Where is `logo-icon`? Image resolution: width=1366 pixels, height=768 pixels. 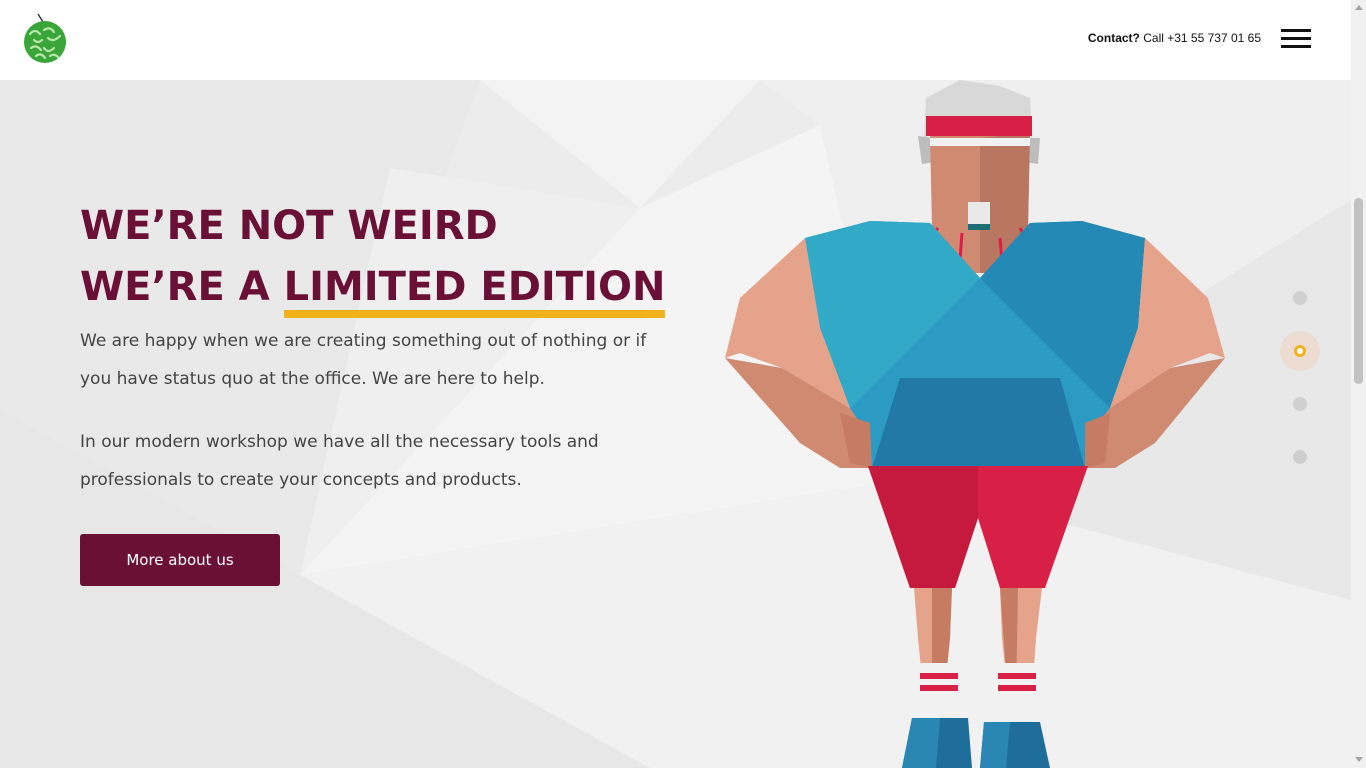
logo-icon is located at coordinates (45, 38).